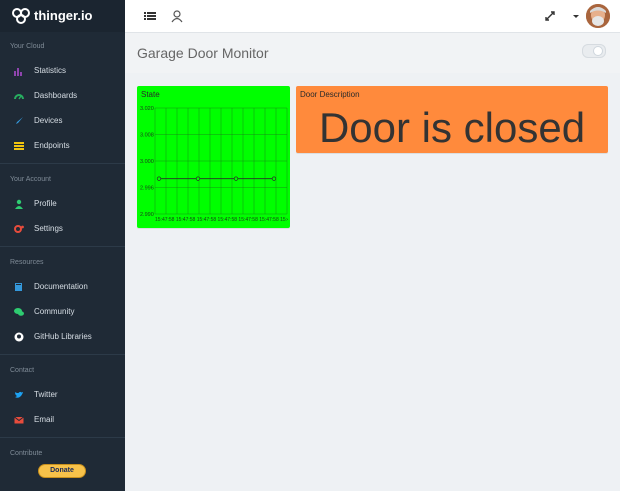 The width and height of the screenshot is (620, 491). Describe the element at coordinates (62, 471) in the screenshot. I see `donate-button: Donate` at that location.